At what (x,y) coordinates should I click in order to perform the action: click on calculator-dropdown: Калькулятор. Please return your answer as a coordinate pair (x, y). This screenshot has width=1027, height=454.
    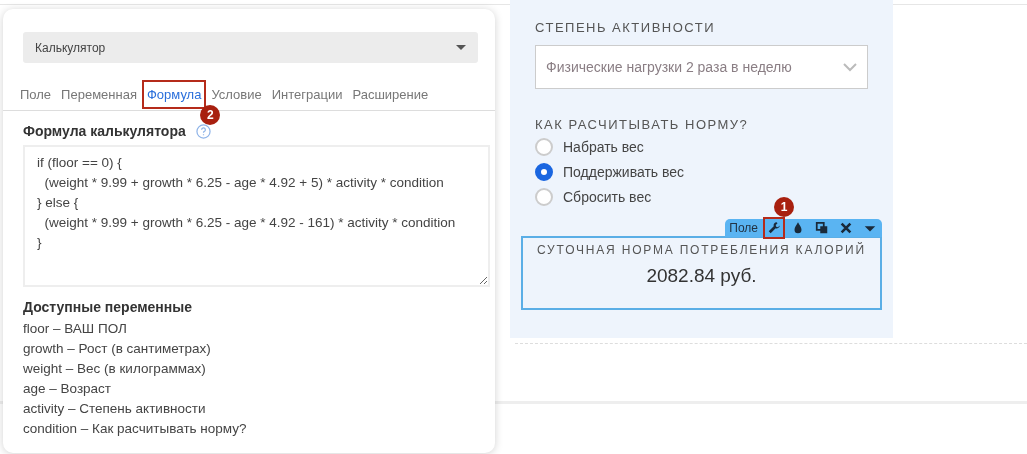
    Looking at the image, I should click on (250, 47).